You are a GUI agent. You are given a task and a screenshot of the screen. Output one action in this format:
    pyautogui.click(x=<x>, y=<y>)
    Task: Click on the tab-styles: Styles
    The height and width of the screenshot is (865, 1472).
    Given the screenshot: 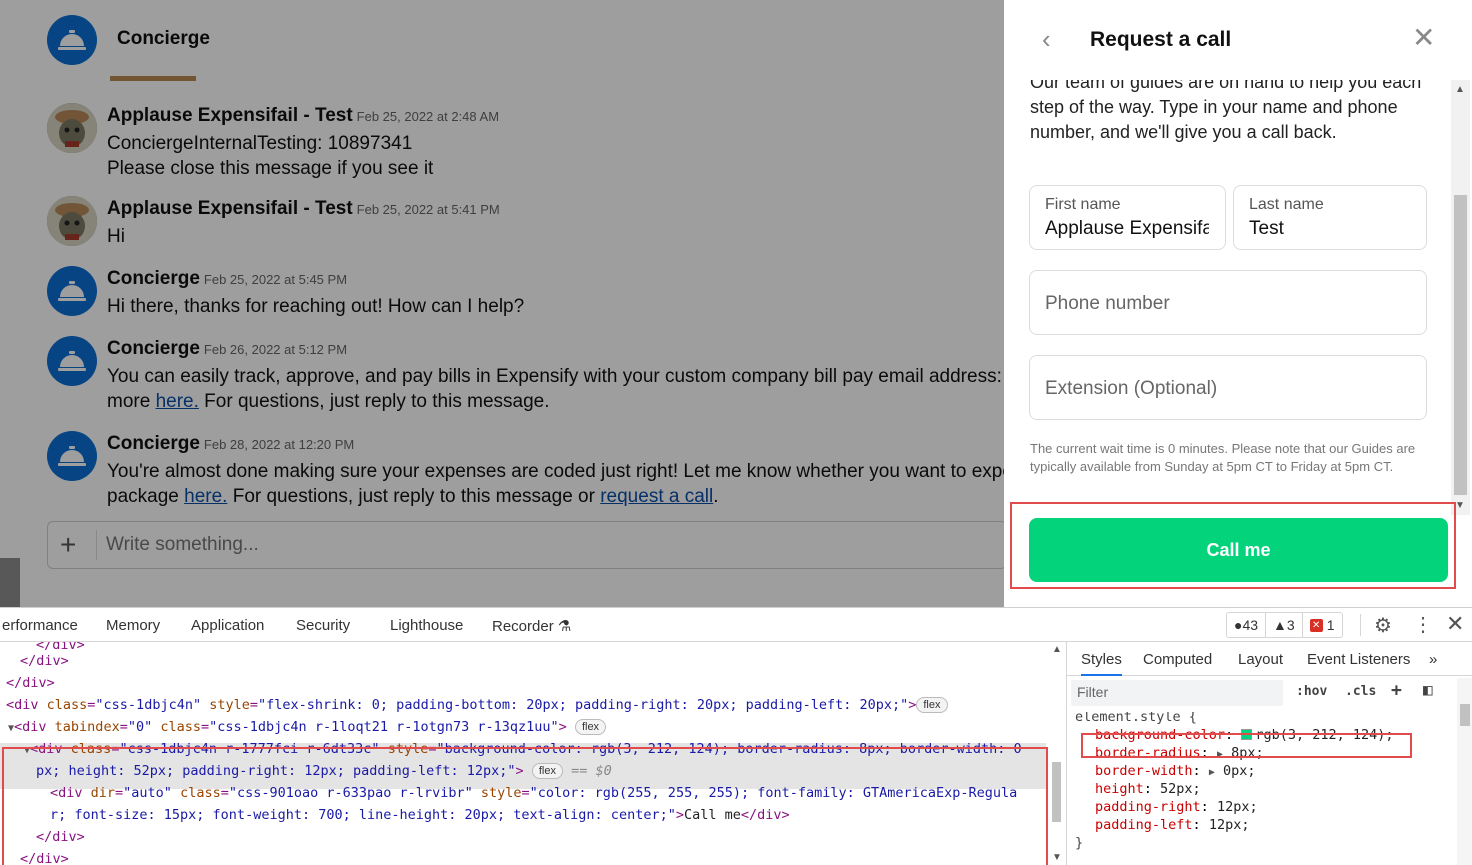 What is the action you would take?
    pyautogui.click(x=1101, y=663)
    